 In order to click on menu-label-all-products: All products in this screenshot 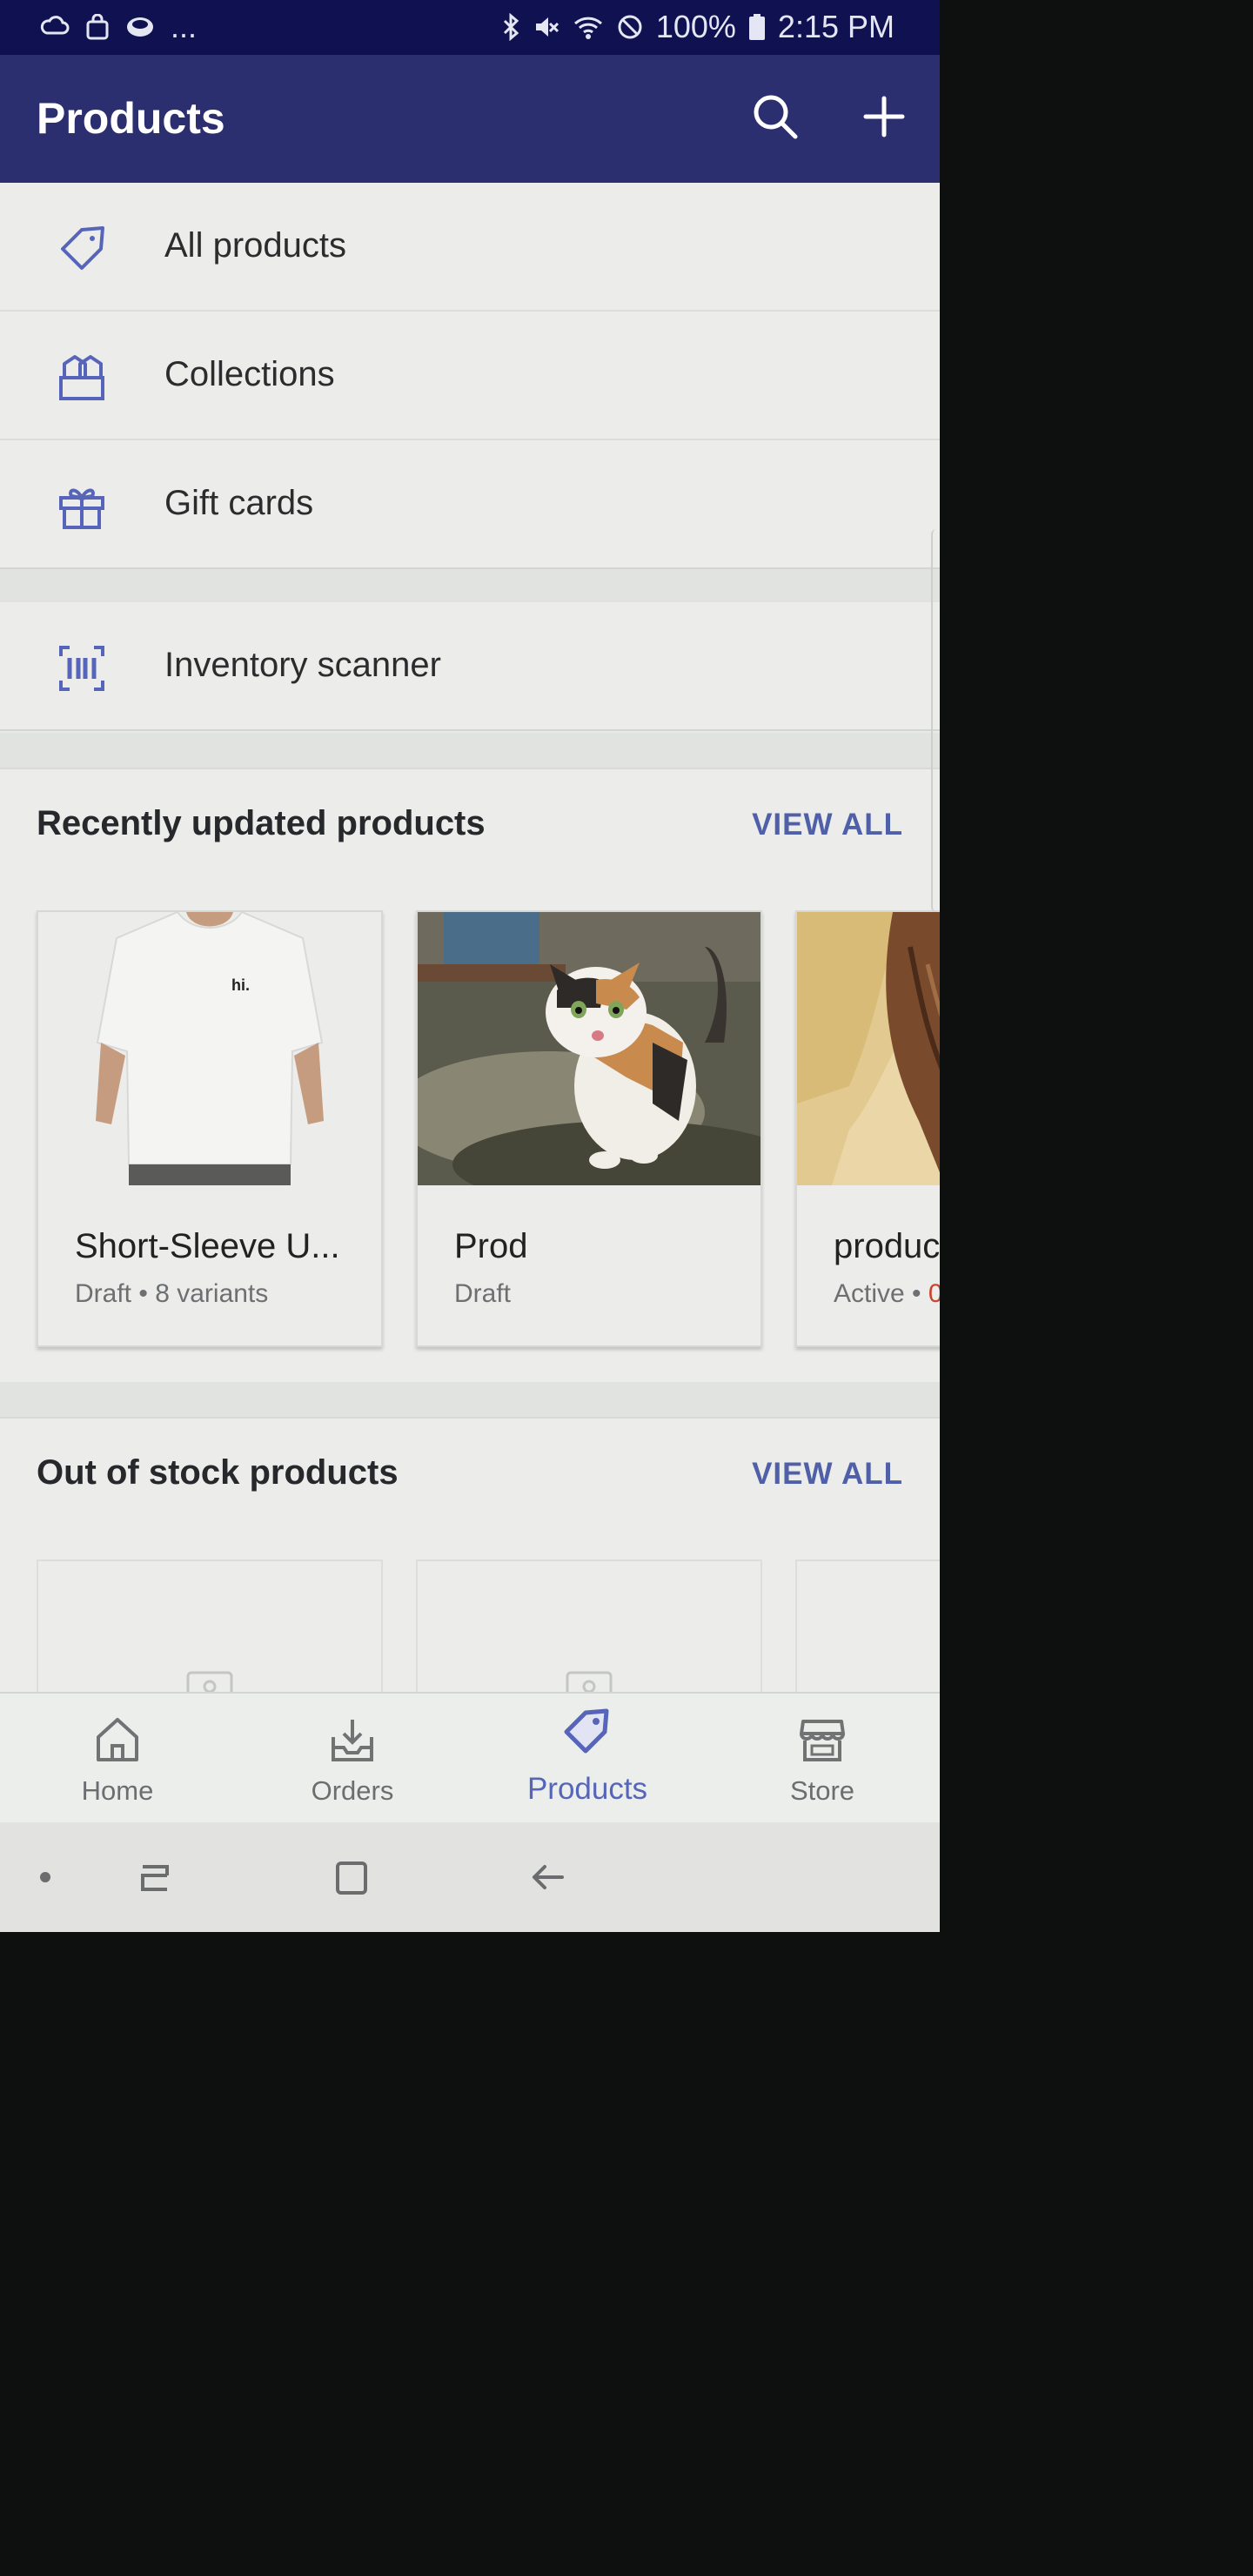, I will do `click(255, 245)`.